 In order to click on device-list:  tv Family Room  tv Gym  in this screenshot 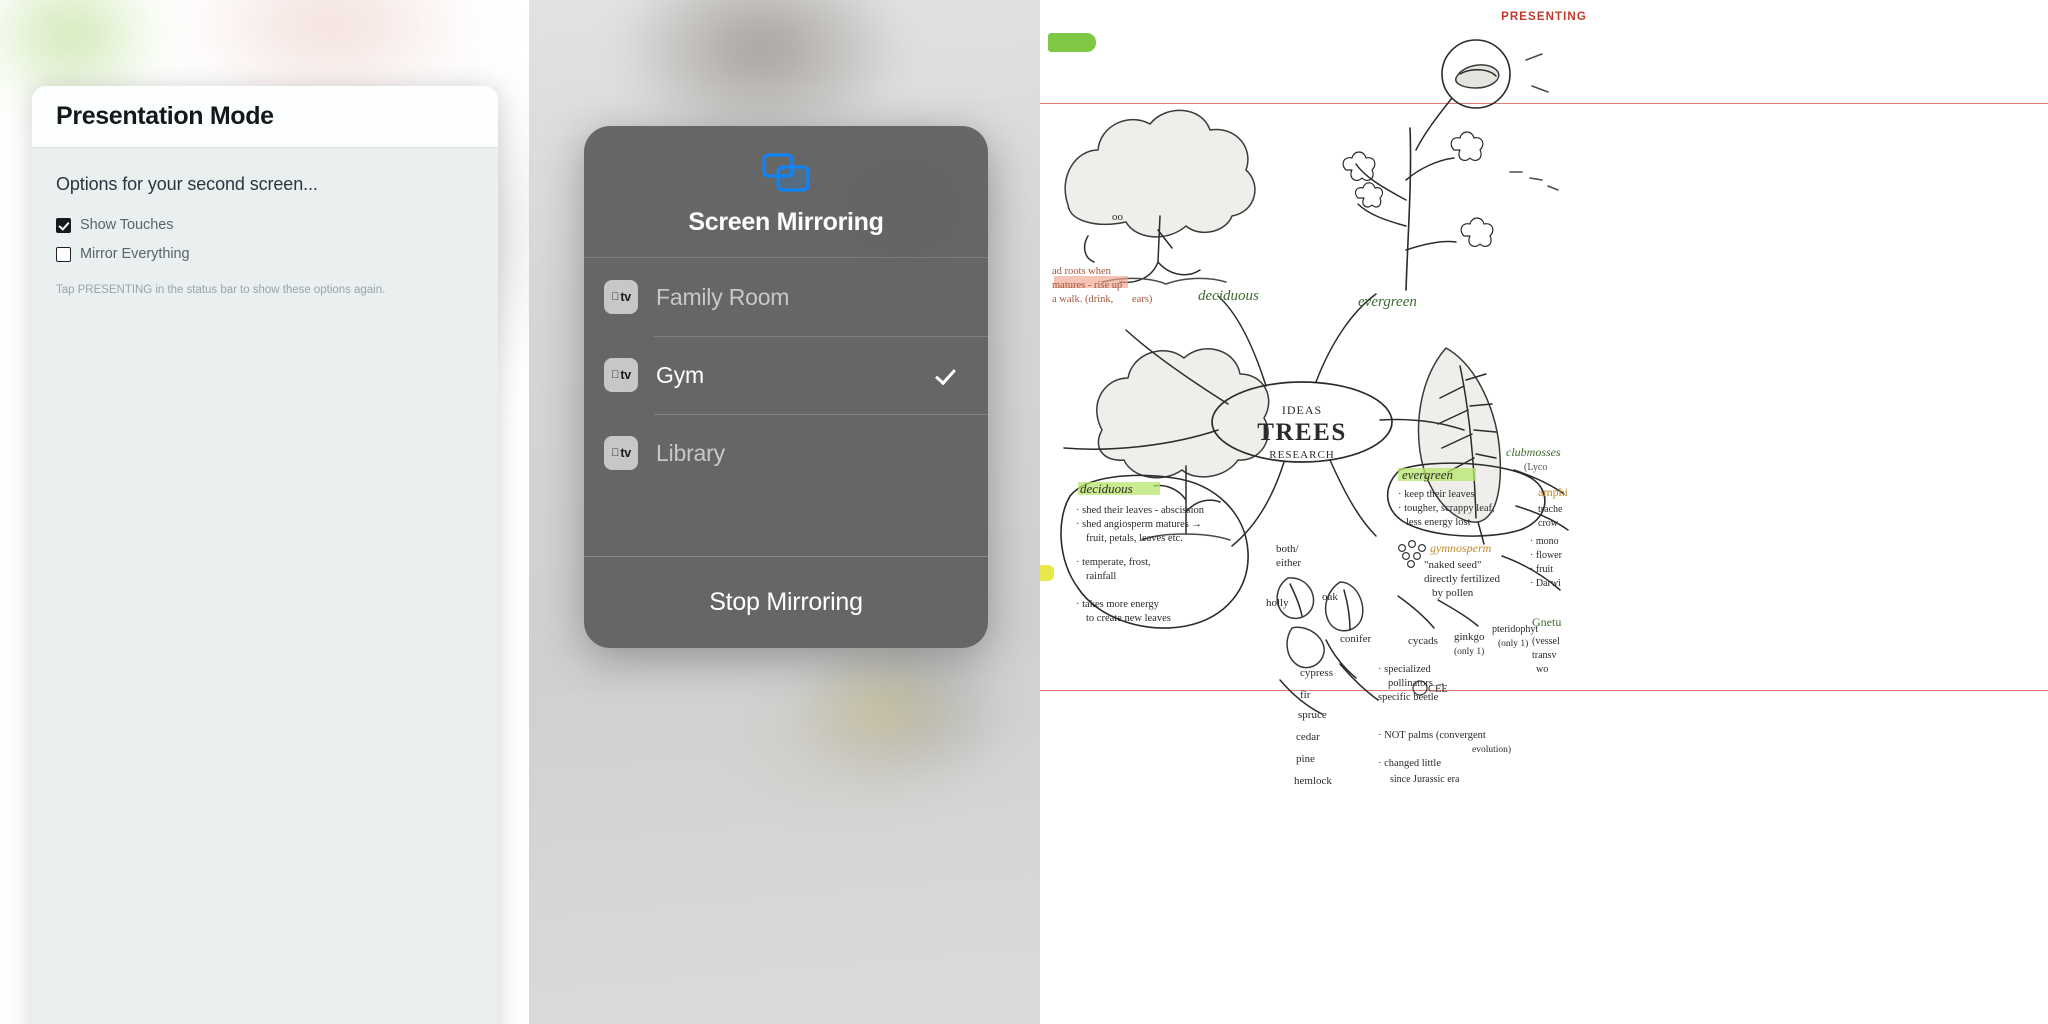, I will do `click(786, 407)`.